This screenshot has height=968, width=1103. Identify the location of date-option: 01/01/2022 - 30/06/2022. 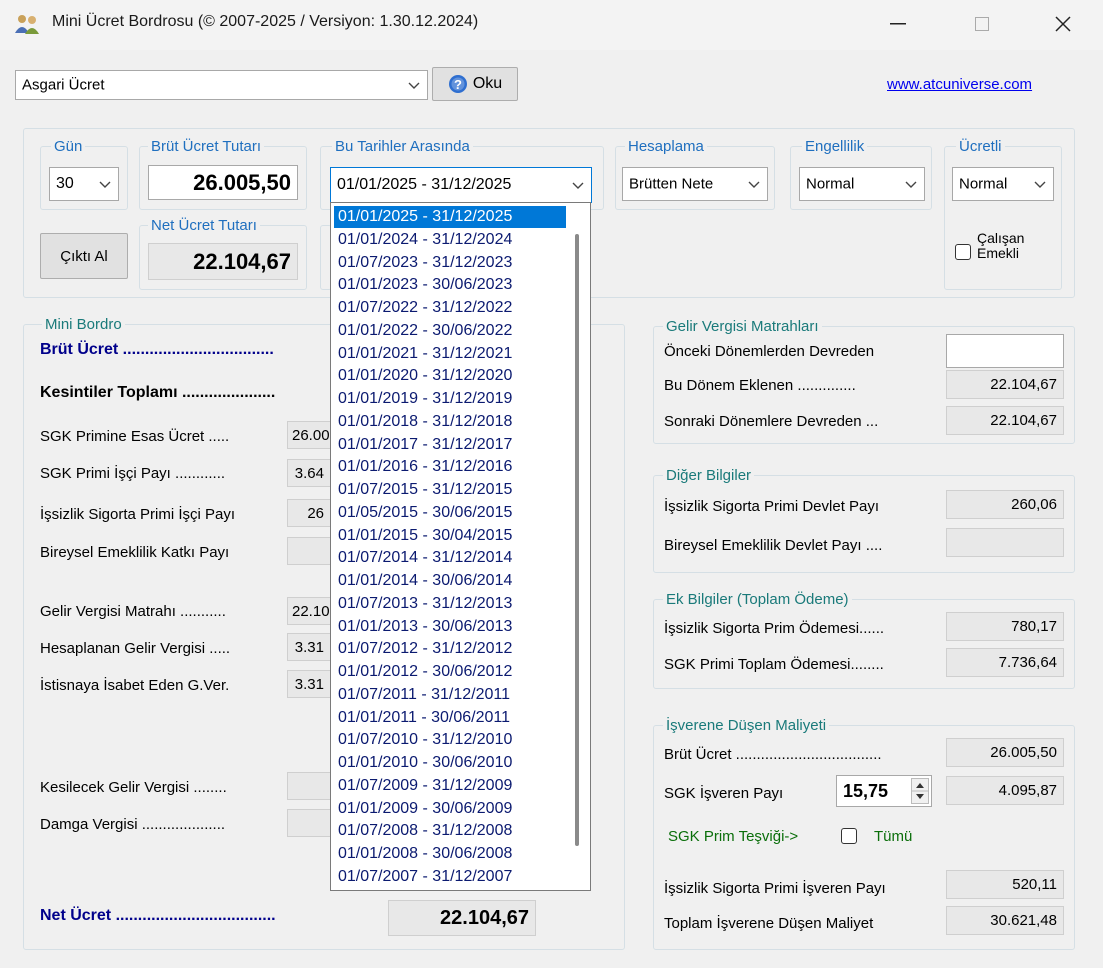
(450, 331).